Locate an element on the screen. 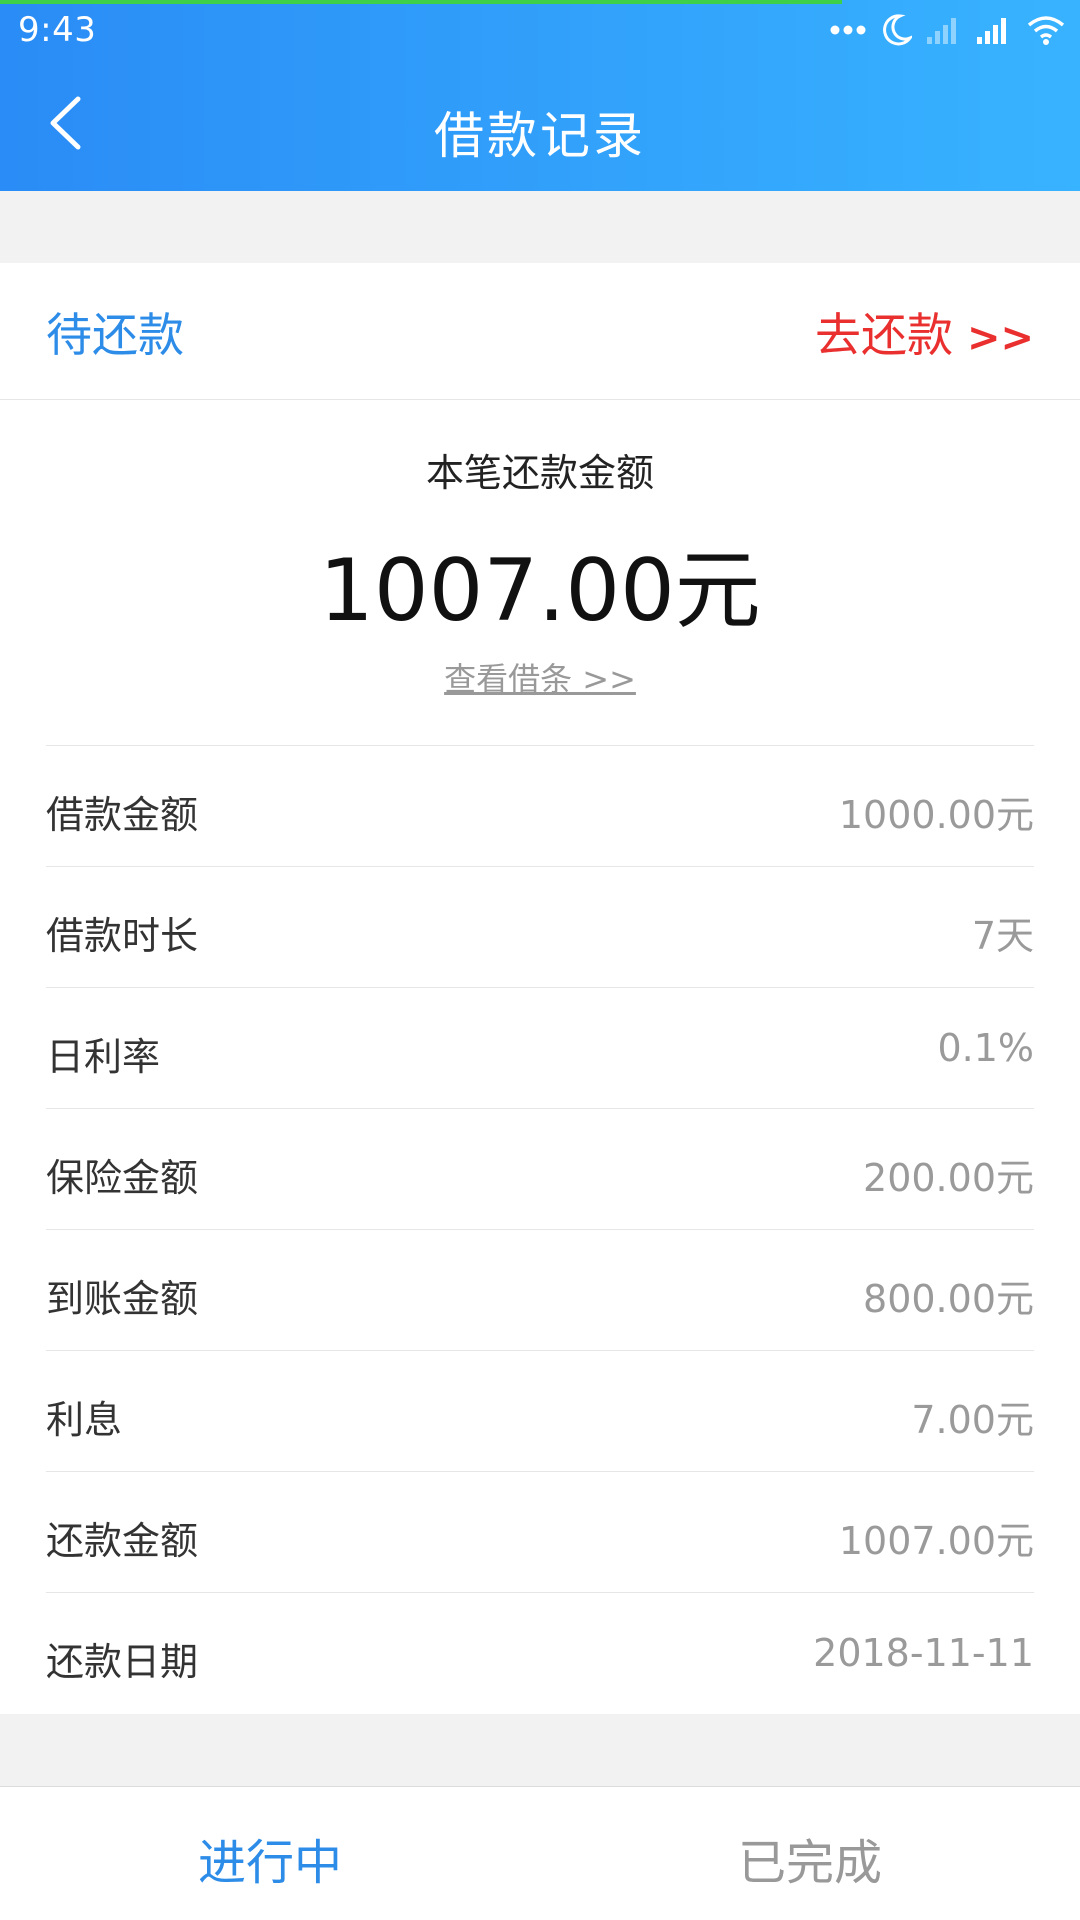  detail-label: 还款日期 is located at coordinates (122, 1662).